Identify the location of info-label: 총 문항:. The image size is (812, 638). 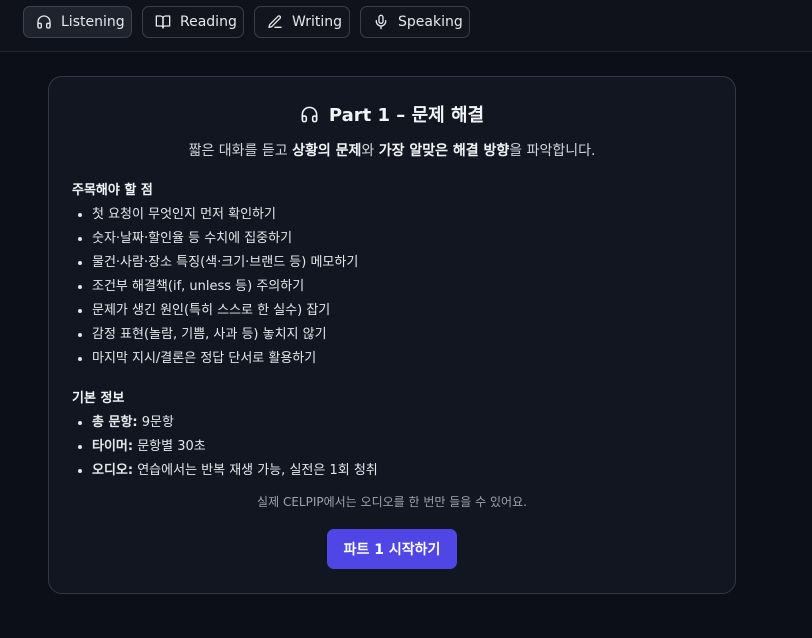
(115, 422).